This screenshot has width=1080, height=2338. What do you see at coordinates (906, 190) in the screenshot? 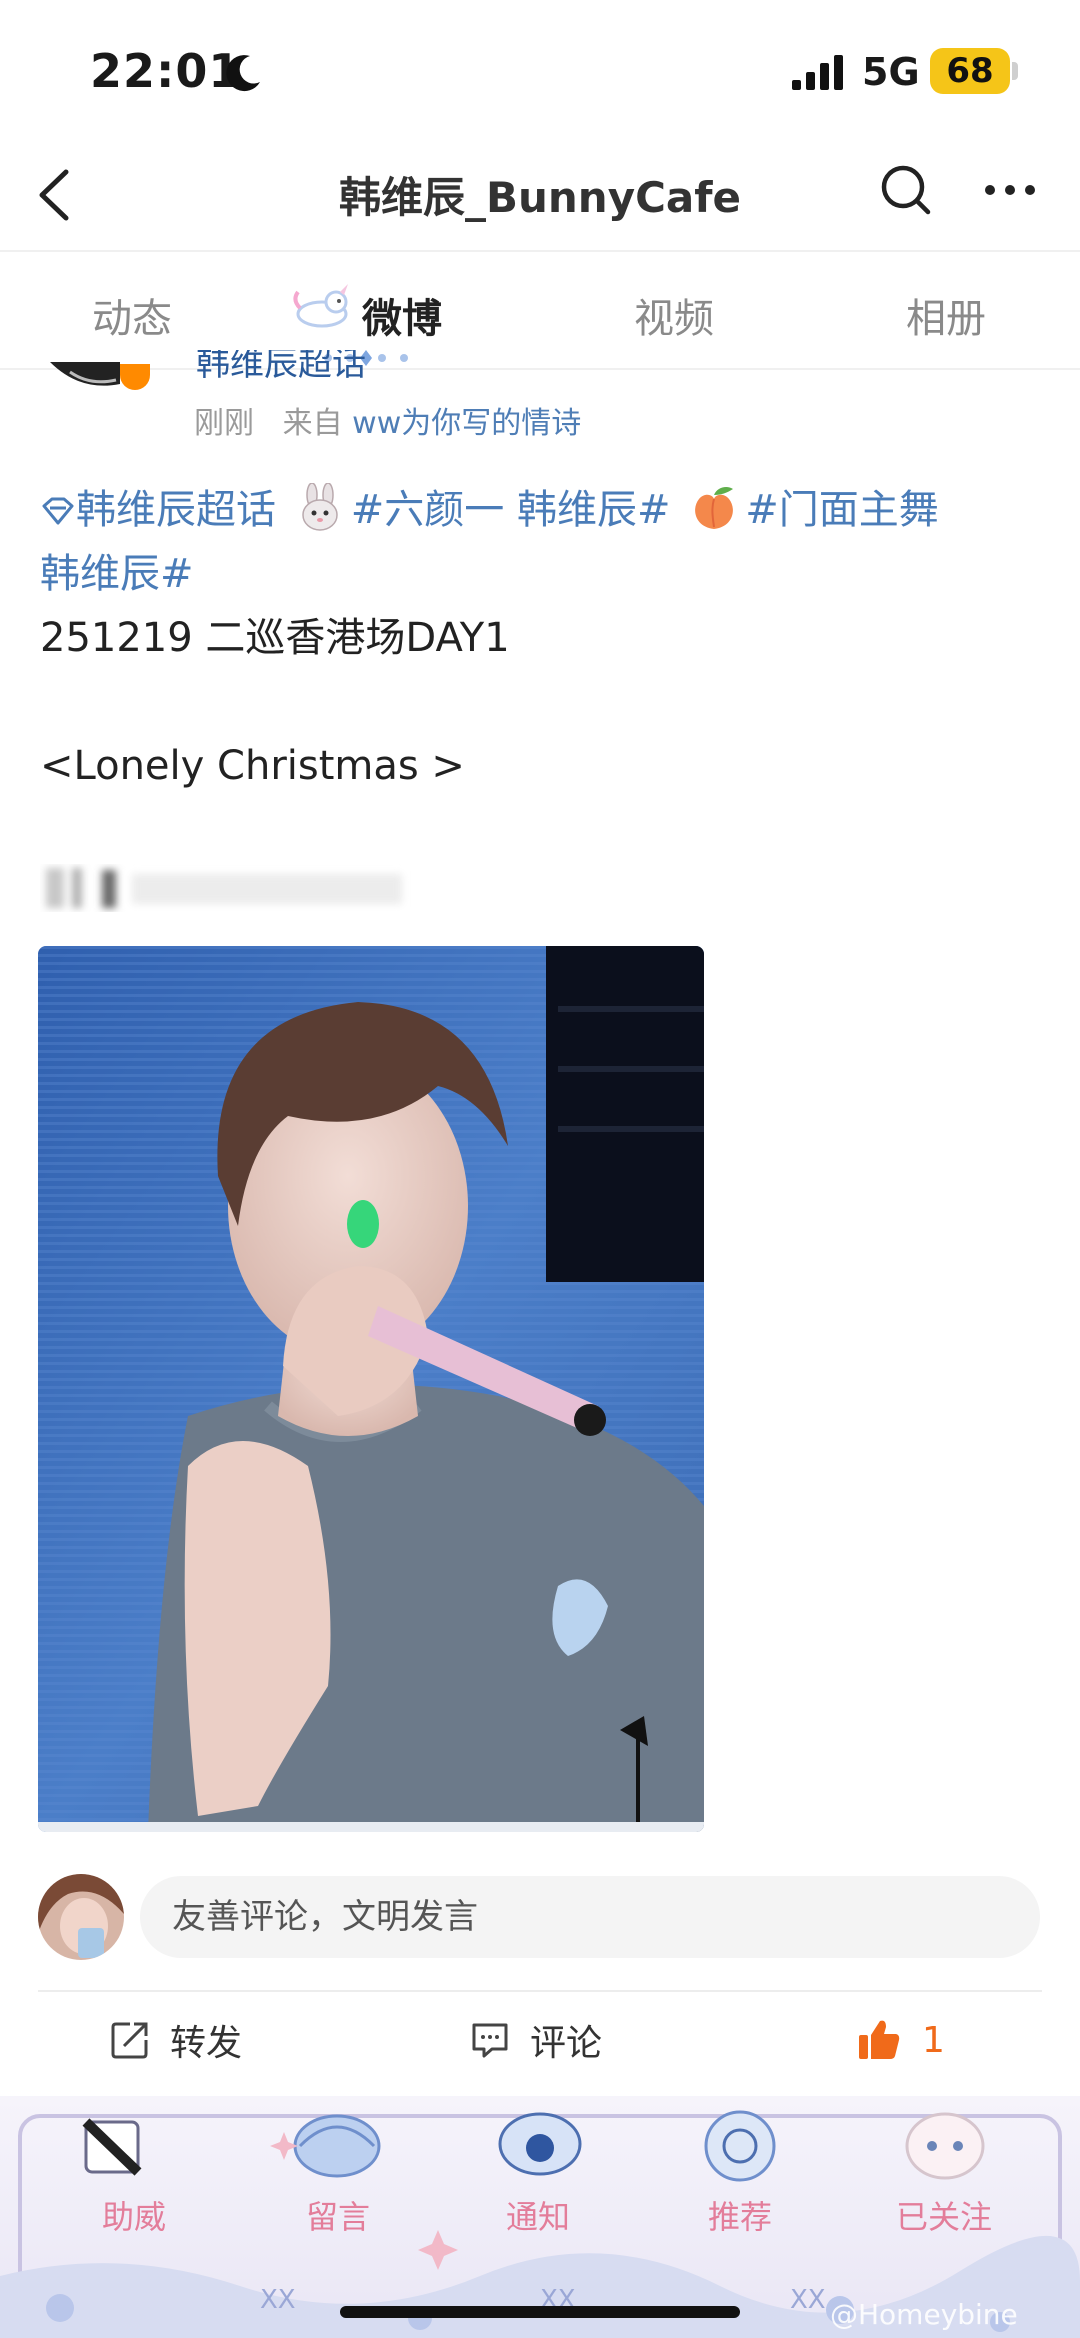
I see `search-icon` at bounding box center [906, 190].